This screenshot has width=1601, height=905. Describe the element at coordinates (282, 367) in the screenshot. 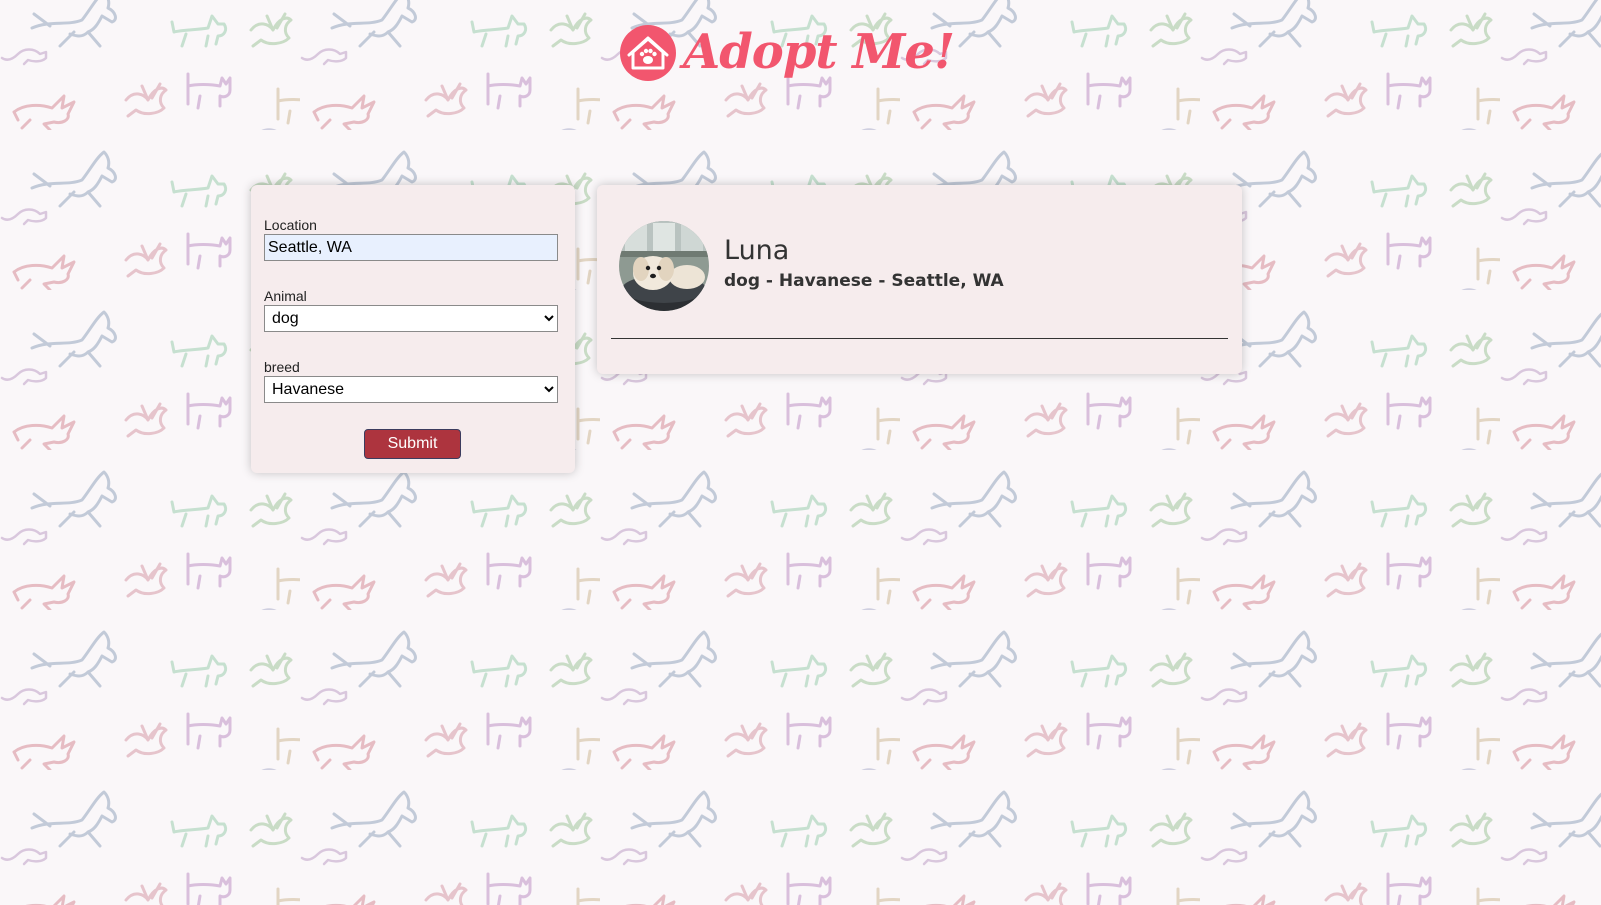

I see `breed-label: breed` at that location.